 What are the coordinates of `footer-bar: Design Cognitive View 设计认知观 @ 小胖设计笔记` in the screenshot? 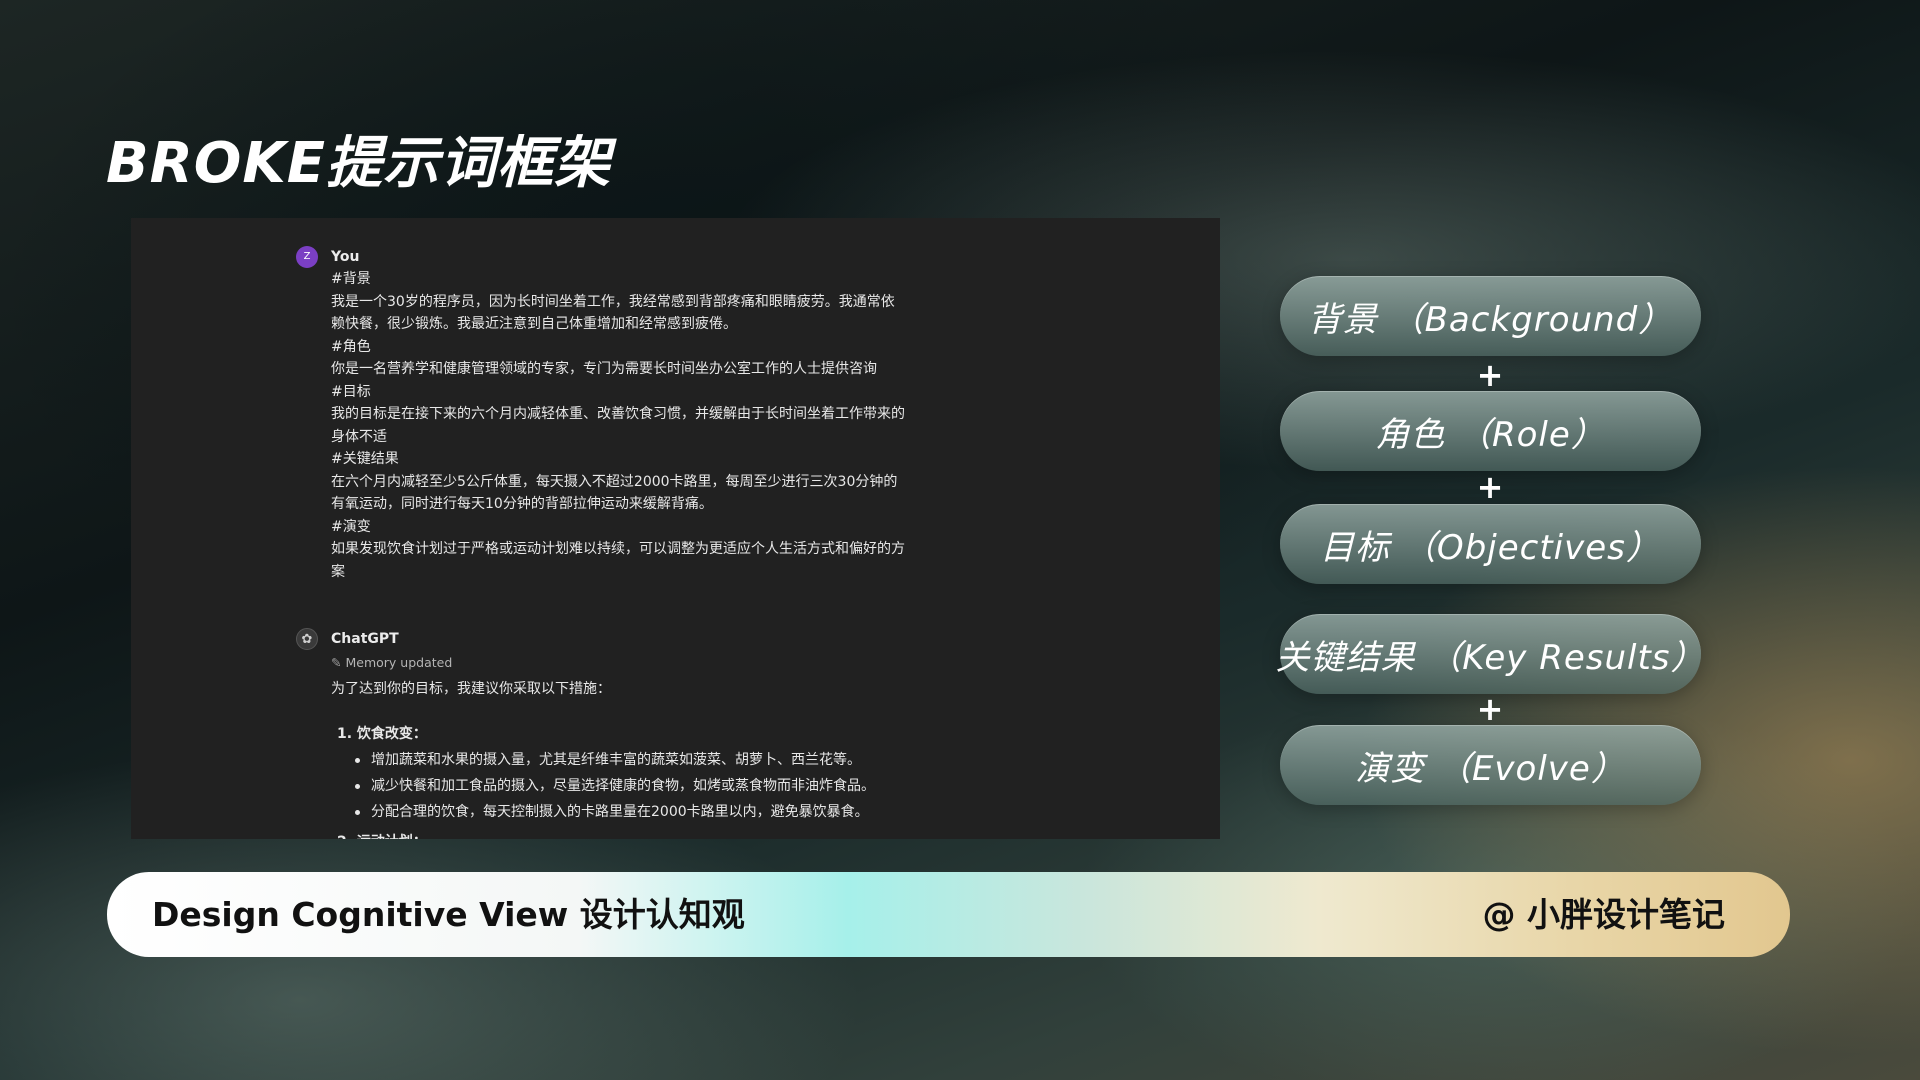 It's located at (948, 914).